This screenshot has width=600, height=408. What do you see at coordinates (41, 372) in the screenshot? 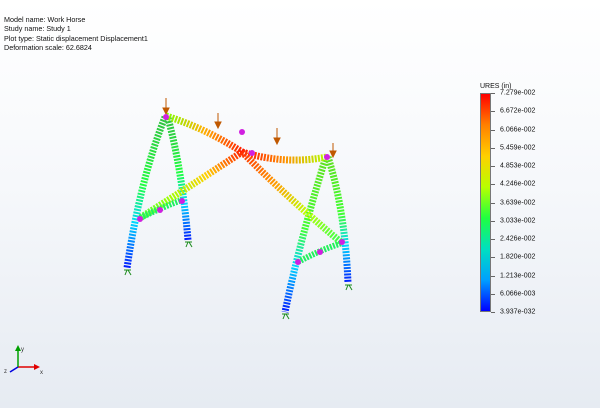
I see `triad-x-label: x` at bounding box center [41, 372].